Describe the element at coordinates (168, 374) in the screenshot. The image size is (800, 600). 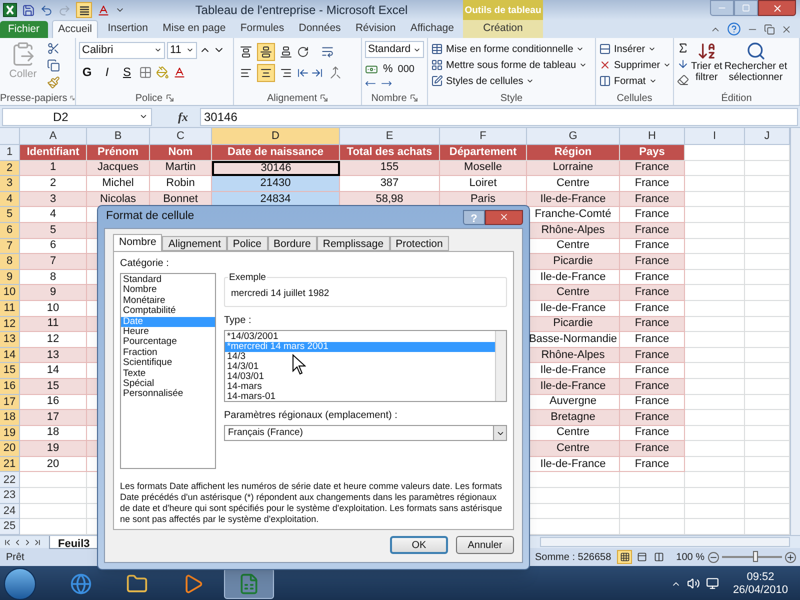
I see `category-item: Texte` at that location.